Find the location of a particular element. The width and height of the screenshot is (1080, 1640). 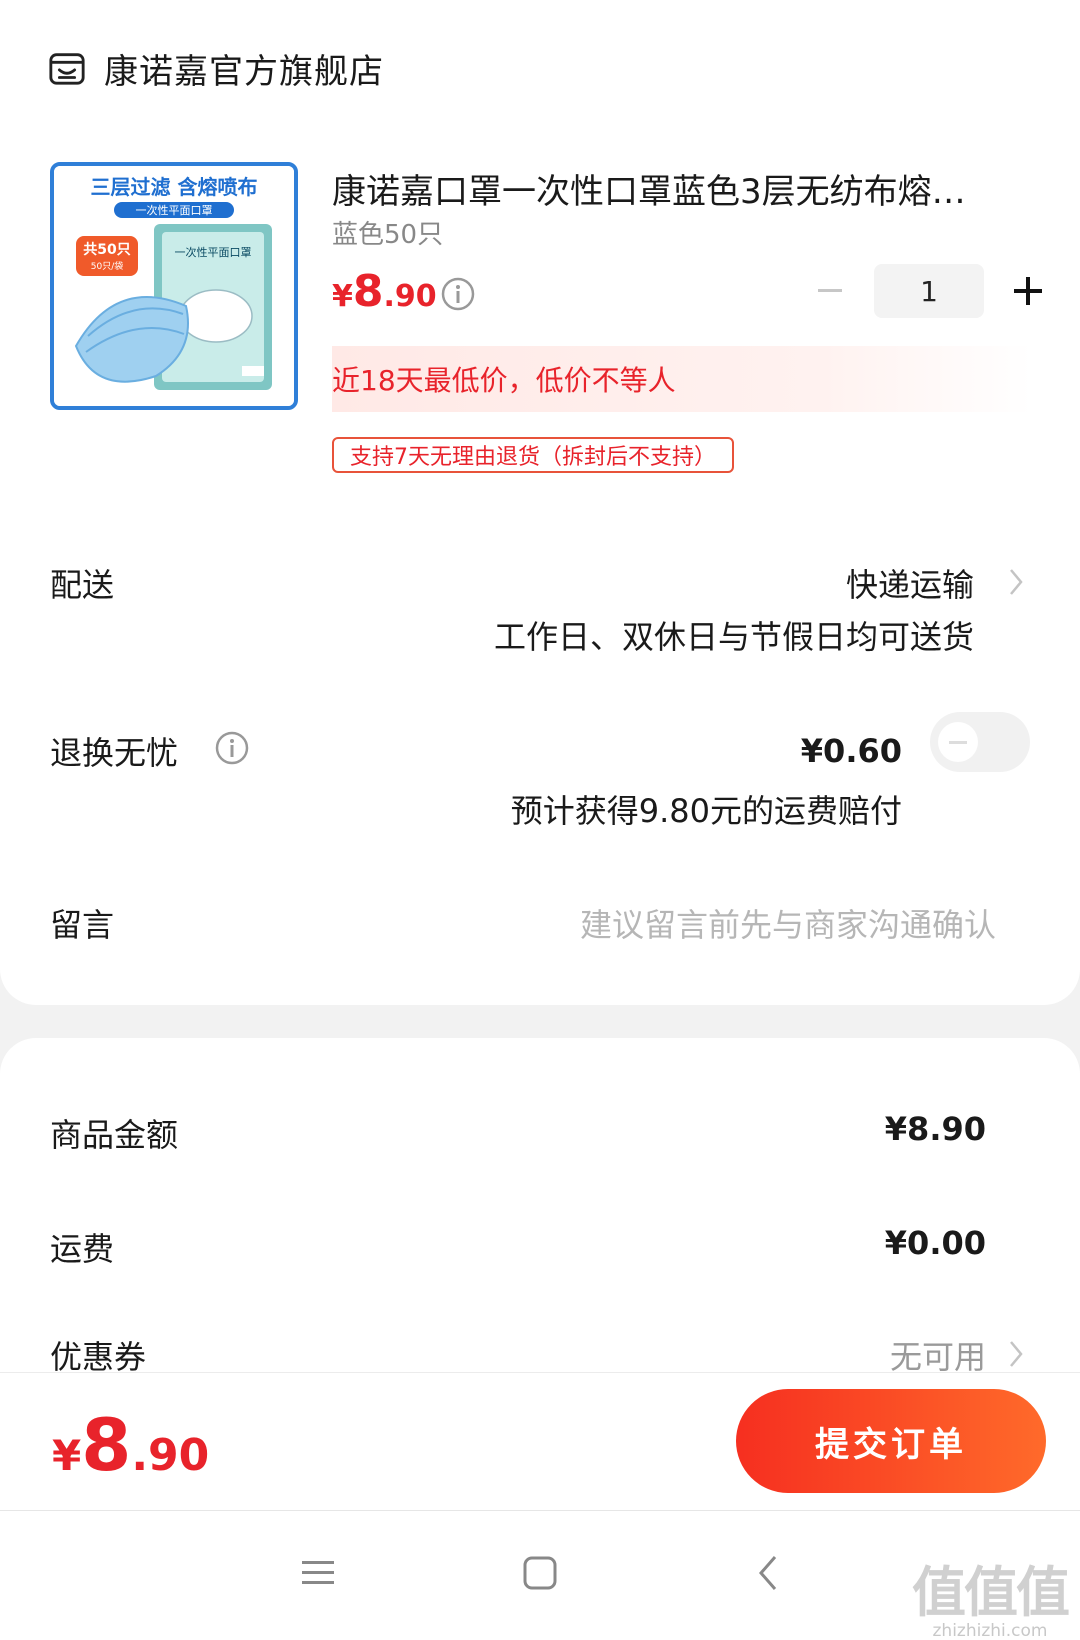

image-badge-sub: 50只/袋 is located at coordinates (107, 266).